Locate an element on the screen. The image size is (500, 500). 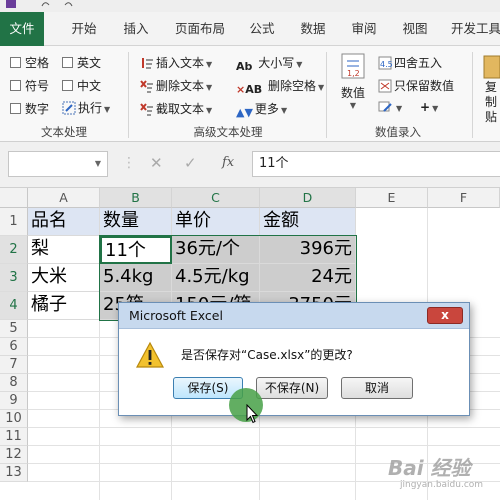
svg-text: 4.5 is located at coordinates (386, 64).